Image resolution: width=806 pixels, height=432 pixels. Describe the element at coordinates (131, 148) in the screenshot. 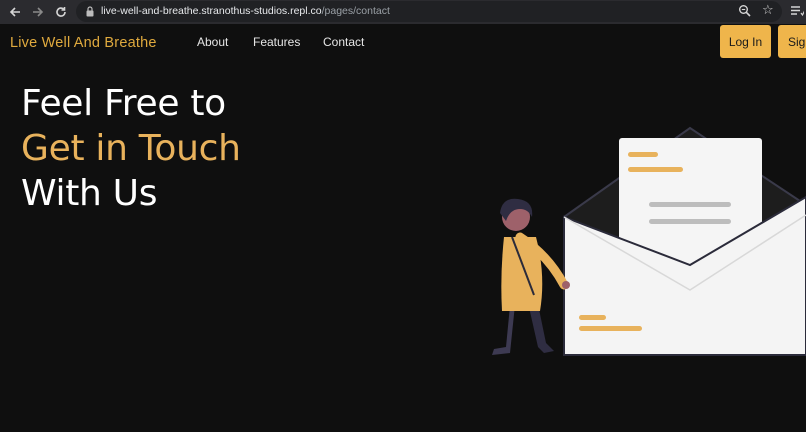

I see `hero-heading-line-2: Get in Touch` at that location.